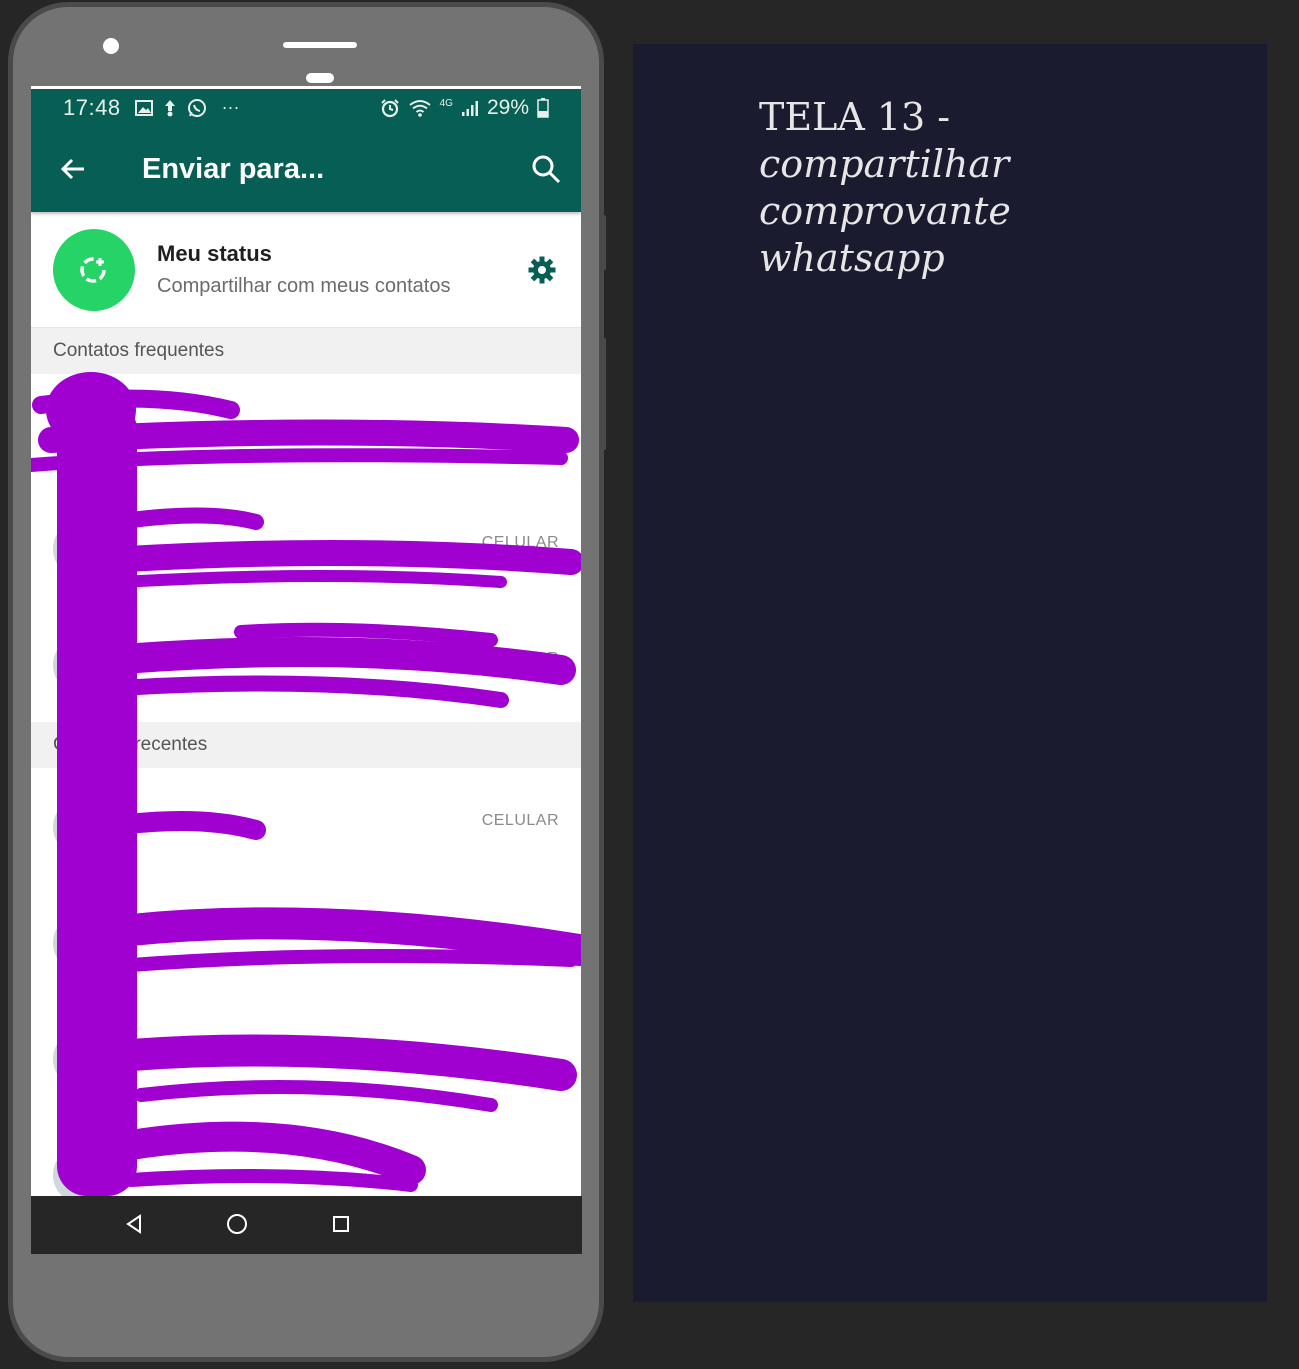 This screenshot has height=1369, width=1299. What do you see at coordinates (390, 108) in the screenshot?
I see `alarm-icon` at bounding box center [390, 108].